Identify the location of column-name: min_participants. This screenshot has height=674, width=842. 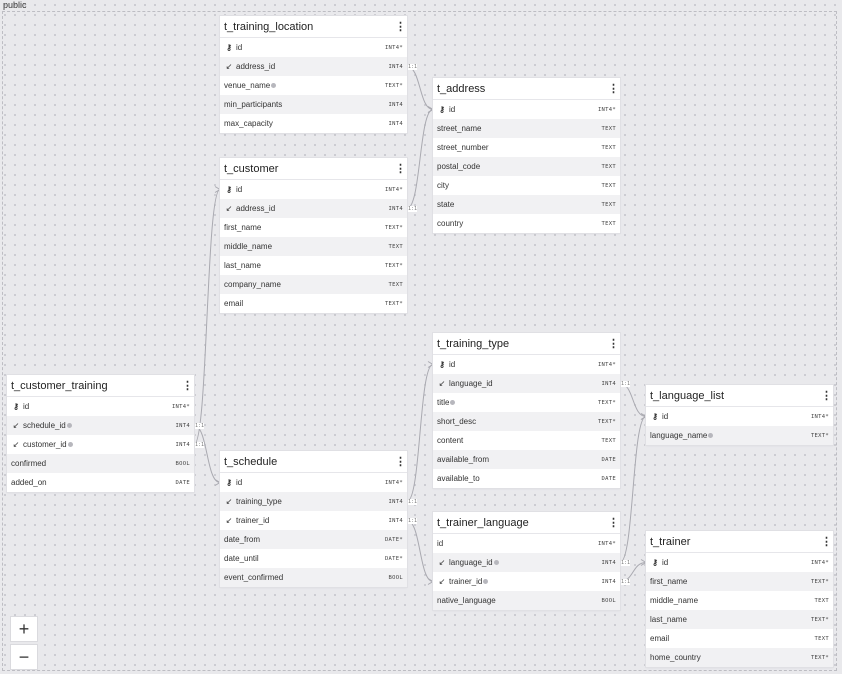
(253, 104).